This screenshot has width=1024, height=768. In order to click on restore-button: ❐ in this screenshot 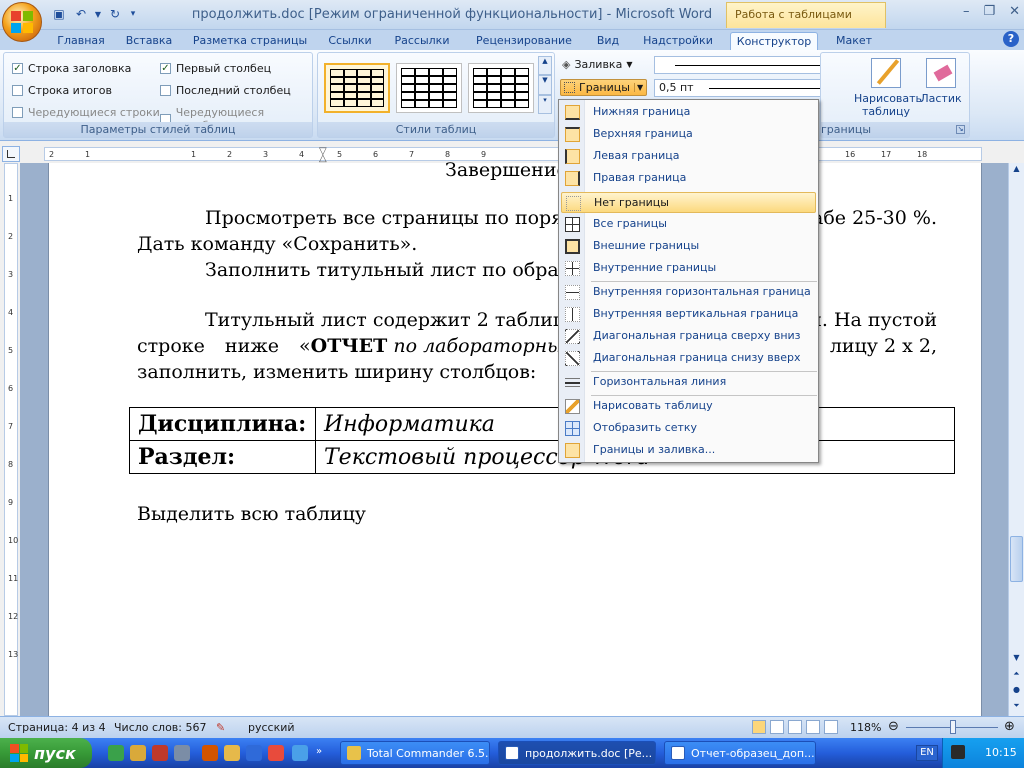, I will do `click(989, 11)`.